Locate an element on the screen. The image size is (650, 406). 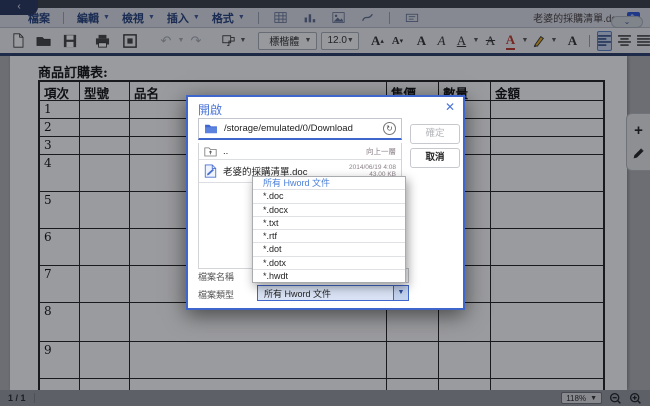
folder-up-icon is located at coordinates (210, 151).